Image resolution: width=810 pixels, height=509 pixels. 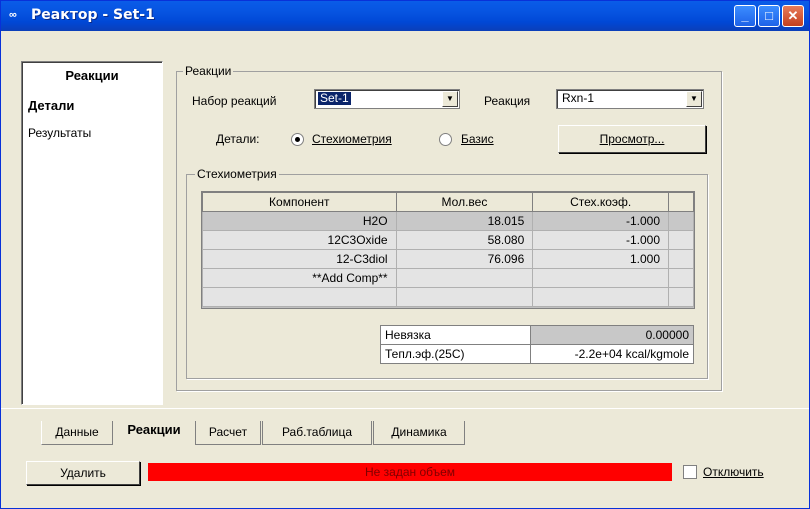 I want to click on minimize-button: _, so click(x=745, y=16).